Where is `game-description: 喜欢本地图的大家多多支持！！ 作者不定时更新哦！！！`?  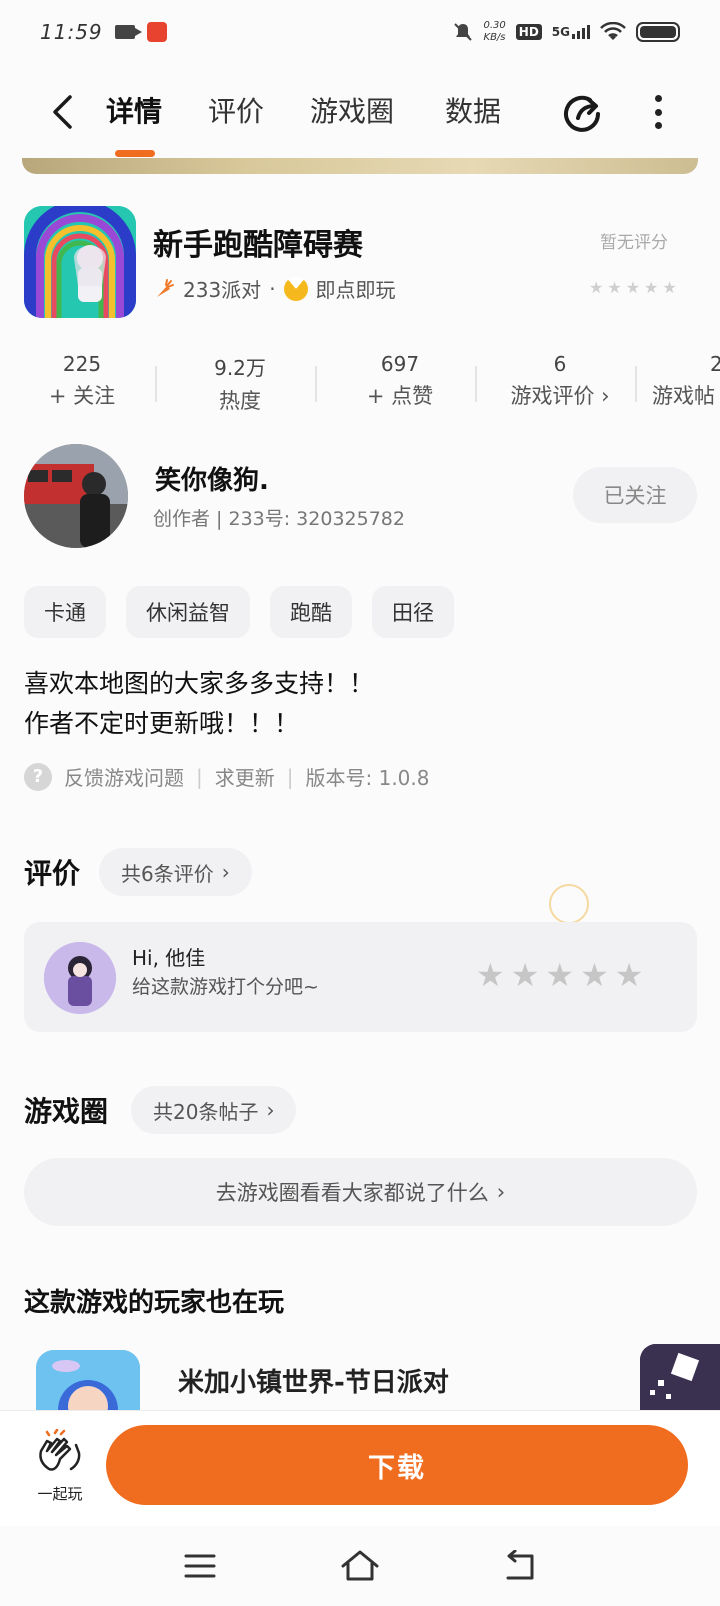 game-description: 喜欢本地图的大家多多支持！！ 作者不定时更新哦！！！ is located at coordinates (199, 703).